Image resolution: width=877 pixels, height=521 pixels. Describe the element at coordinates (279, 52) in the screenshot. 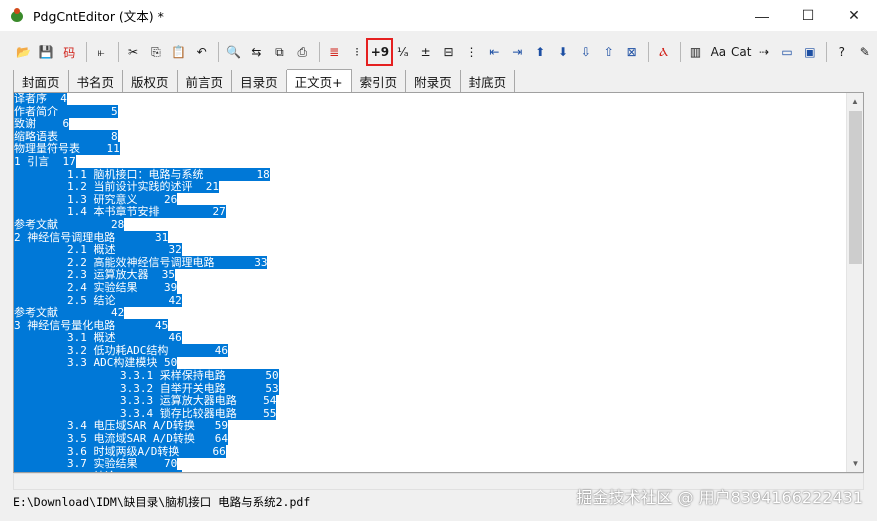

I see `page-copy-icon: ⧉` at that location.